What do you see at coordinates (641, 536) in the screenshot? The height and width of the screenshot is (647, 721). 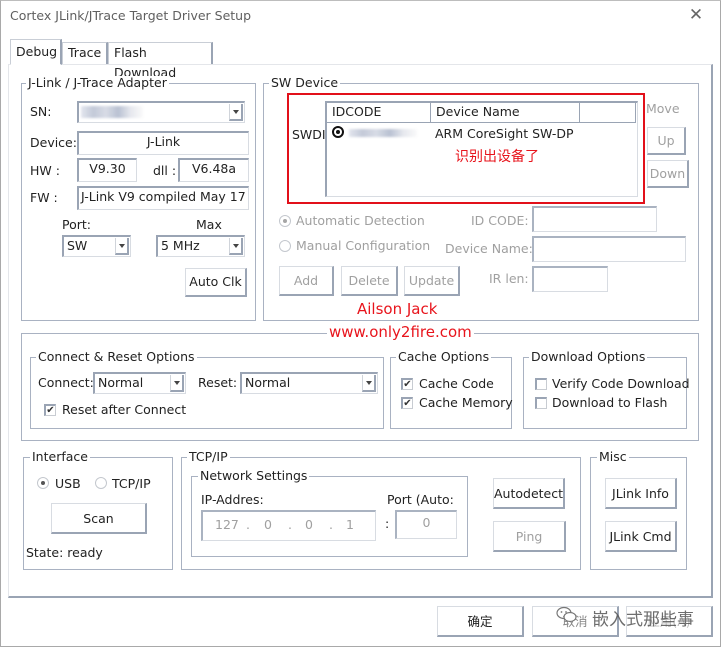 I see `jlink-cmd-button: JLink Cmd` at bounding box center [641, 536].